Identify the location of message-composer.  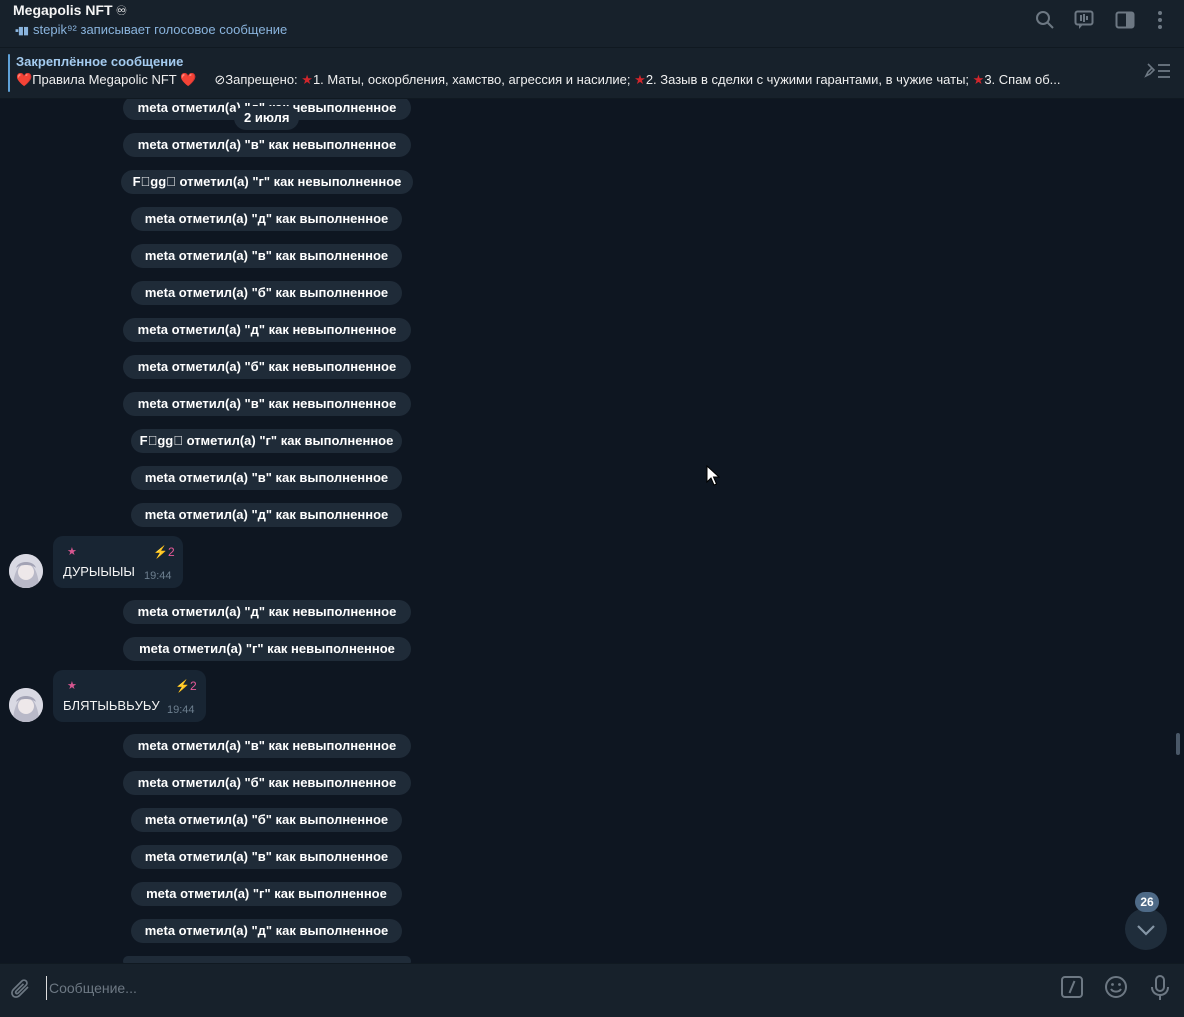
(592, 990).